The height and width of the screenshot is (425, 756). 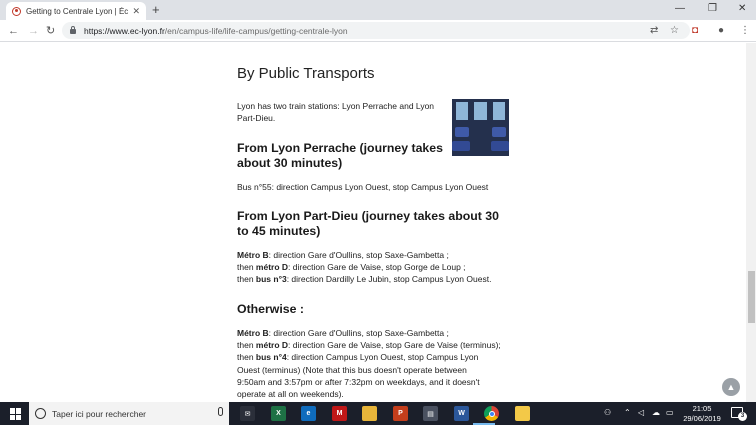 I want to click on store-app-icon: ▤, so click(x=430, y=413).